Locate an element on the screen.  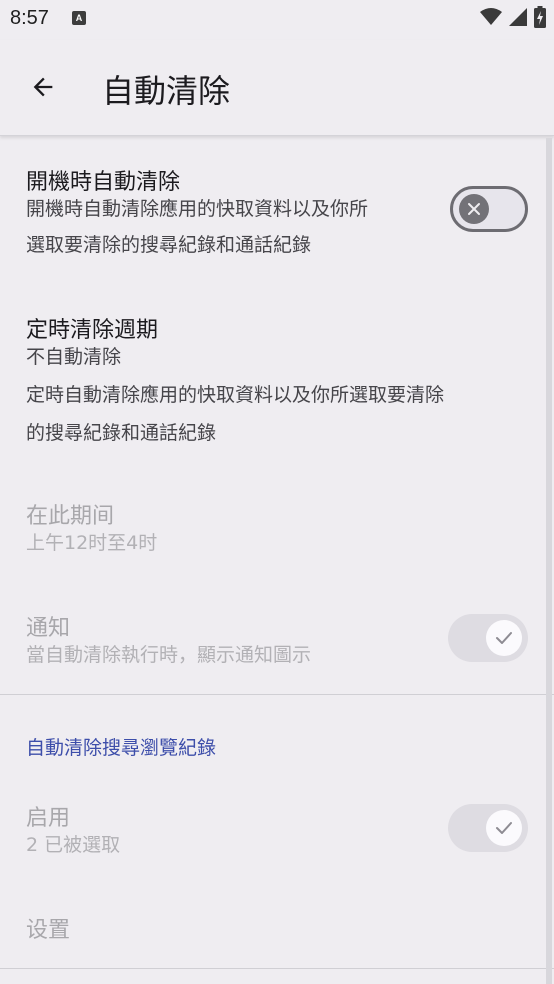
schedule-value: 不自動清除 is located at coordinates (74, 357).